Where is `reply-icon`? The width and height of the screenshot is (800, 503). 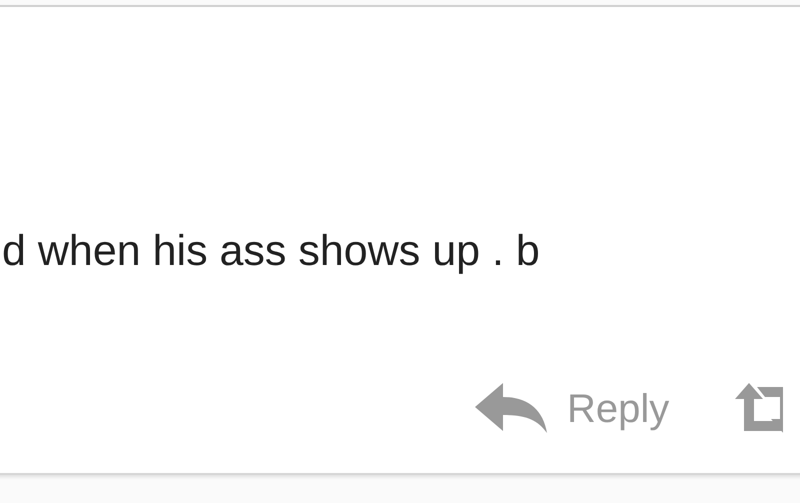 reply-icon is located at coordinates (511, 409).